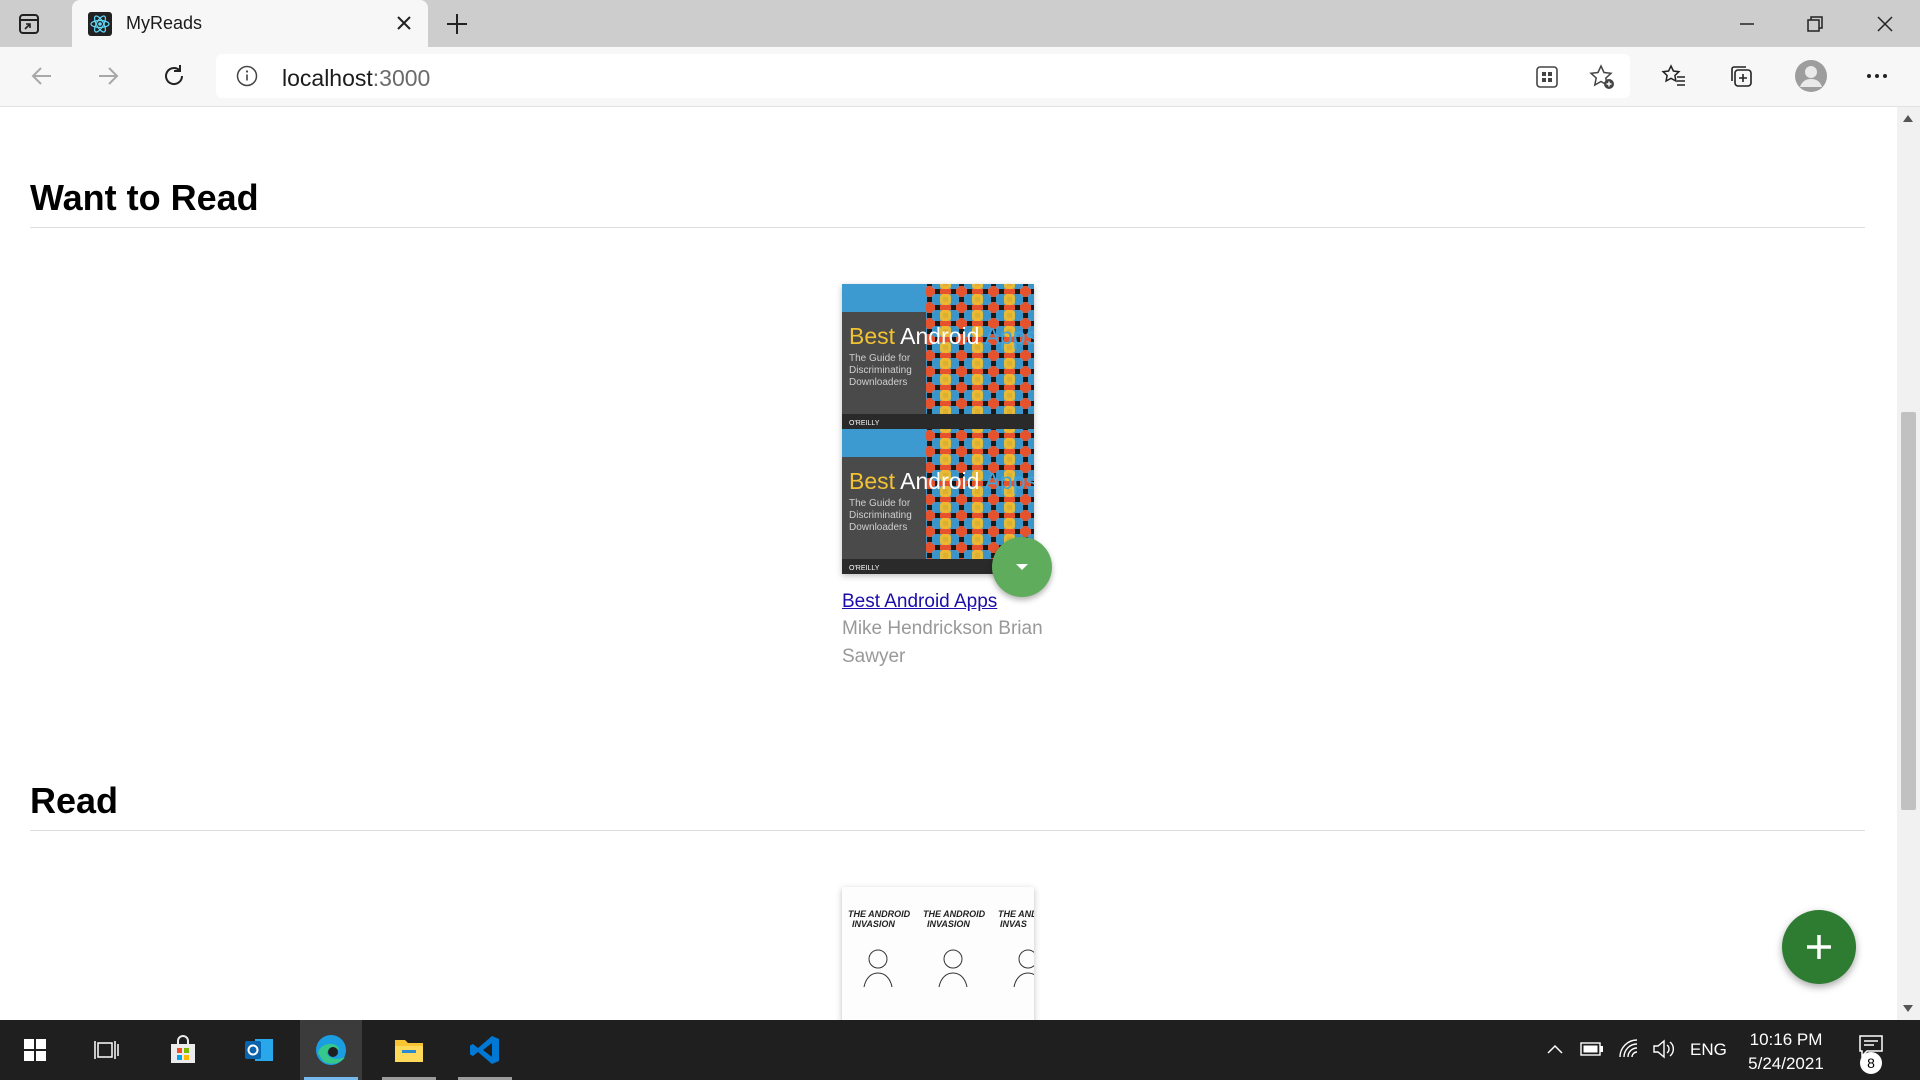 This screenshot has width=1920, height=1080. I want to click on settings-more-button, so click(1877, 76).